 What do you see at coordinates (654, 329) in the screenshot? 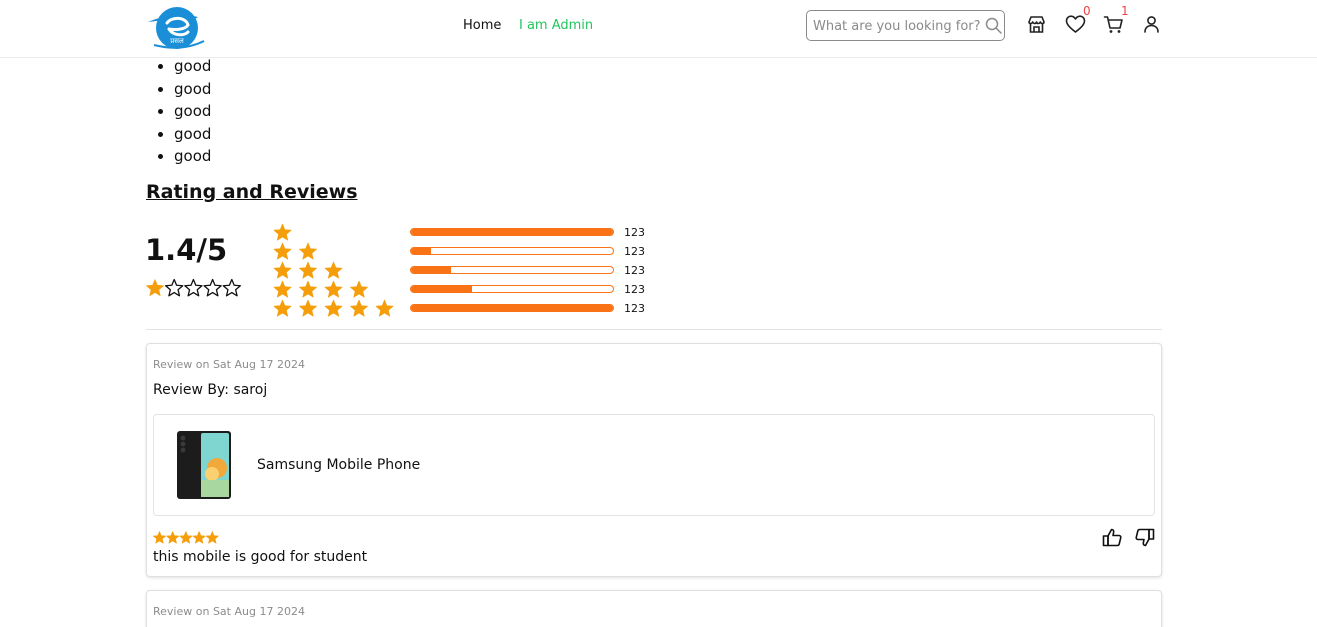
I see `section-divider` at bounding box center [654, 329].